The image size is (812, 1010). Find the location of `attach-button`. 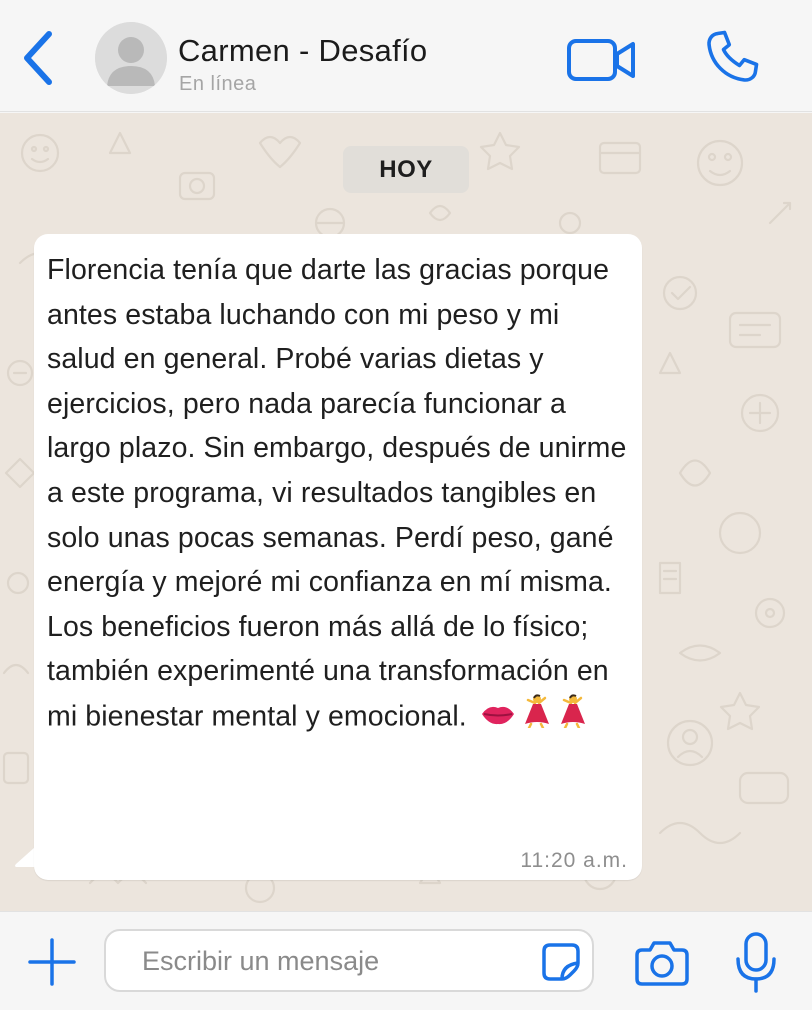

attach-button is located at coordinates (52, 962).